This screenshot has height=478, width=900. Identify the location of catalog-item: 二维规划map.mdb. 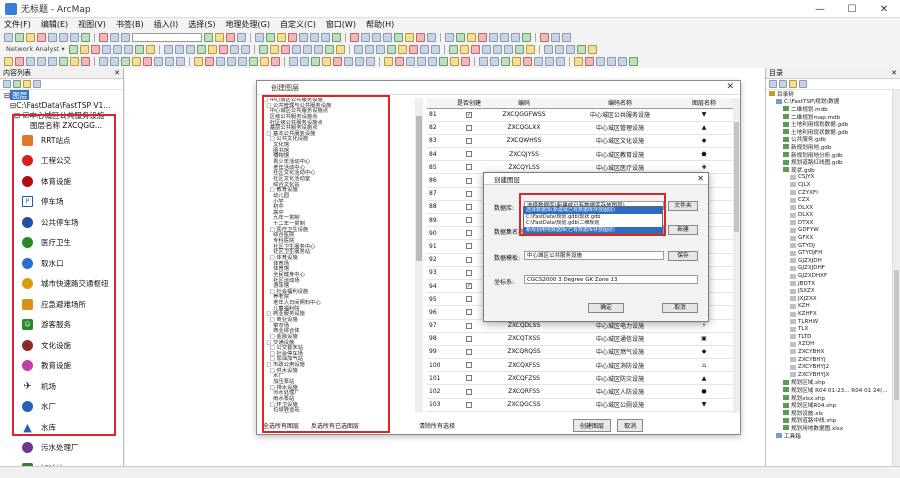
(834, 116).